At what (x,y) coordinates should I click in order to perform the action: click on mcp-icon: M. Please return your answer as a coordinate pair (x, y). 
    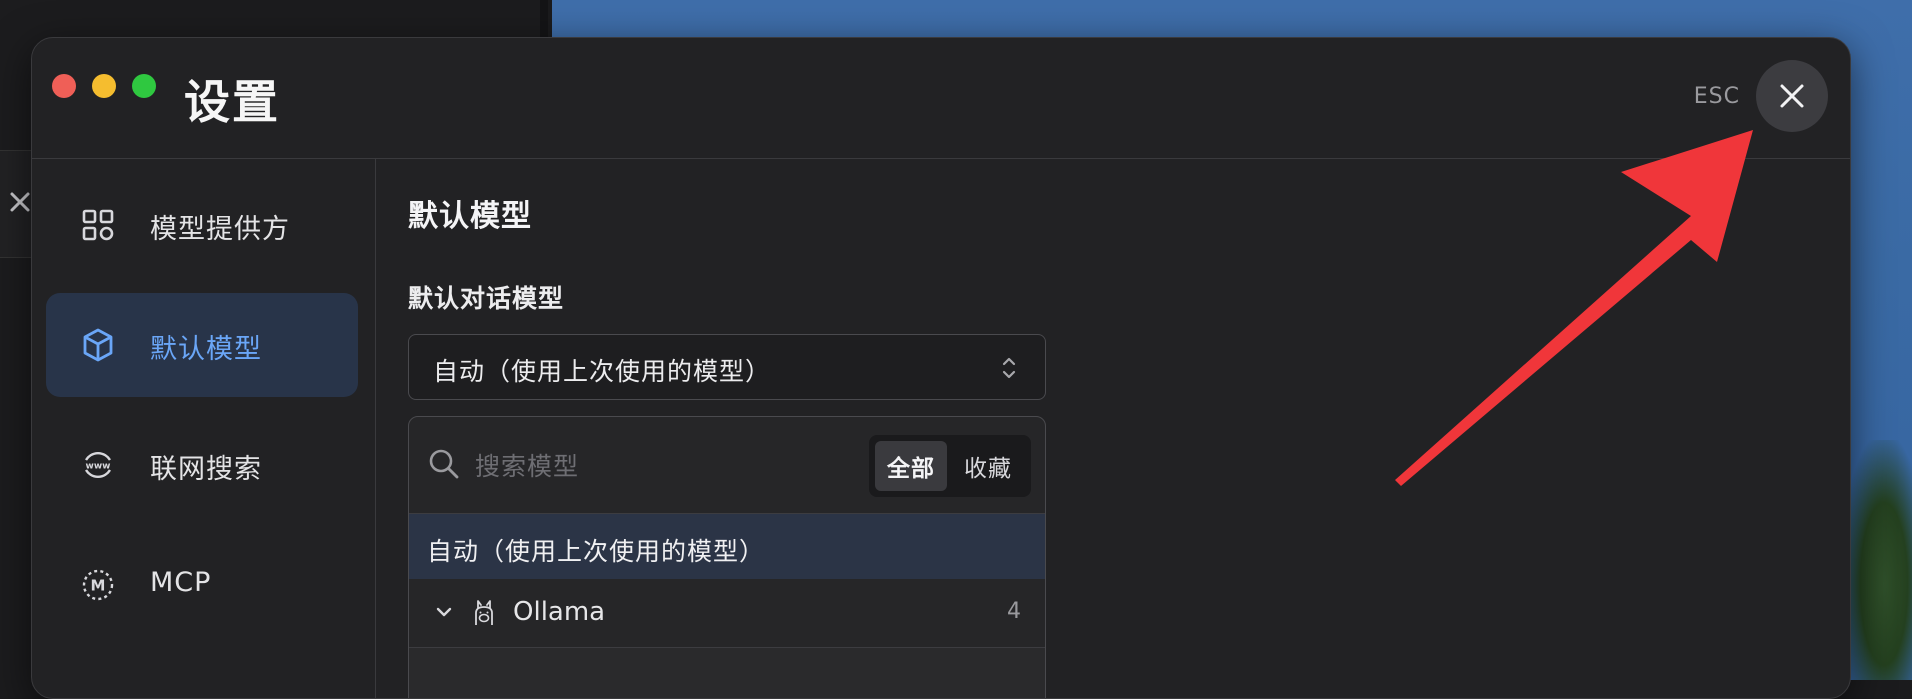
    Looking at the image, I should click on (98, 585).